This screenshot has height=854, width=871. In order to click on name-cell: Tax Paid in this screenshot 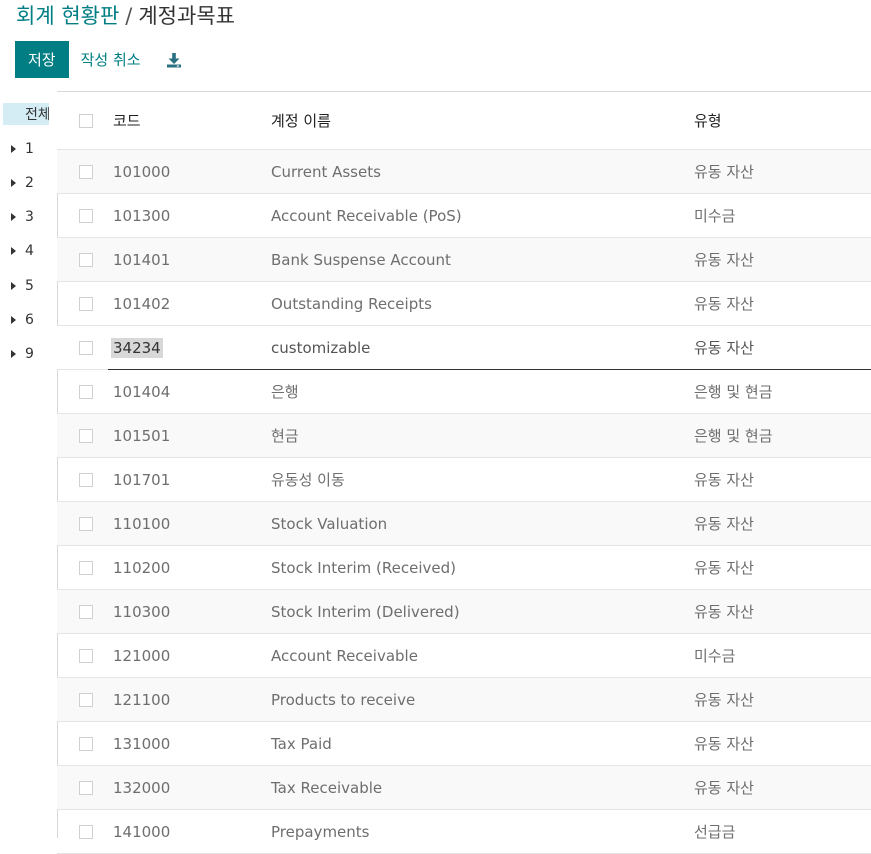, I will do `click(301, 743)`.